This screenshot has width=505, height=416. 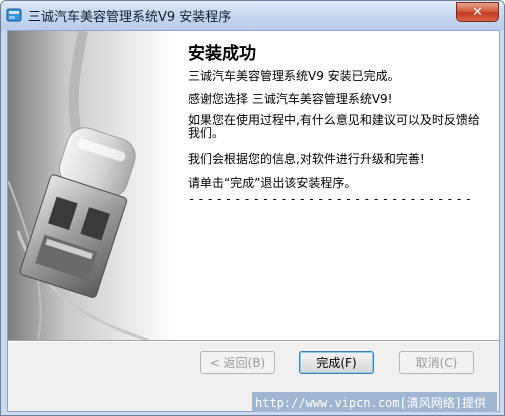 I want to click on watermark-text: http://www.vipcn.com[清风网络]提供, so click(x=370, y=403).